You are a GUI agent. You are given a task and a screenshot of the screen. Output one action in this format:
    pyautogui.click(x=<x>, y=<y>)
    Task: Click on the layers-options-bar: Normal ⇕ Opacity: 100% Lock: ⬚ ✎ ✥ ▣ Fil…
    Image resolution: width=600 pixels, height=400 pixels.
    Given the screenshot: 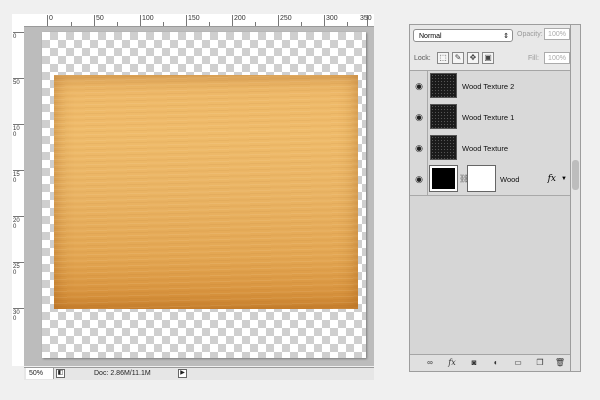 What is the action you would take?
    pyautogui.click(x=490, y=48)
    